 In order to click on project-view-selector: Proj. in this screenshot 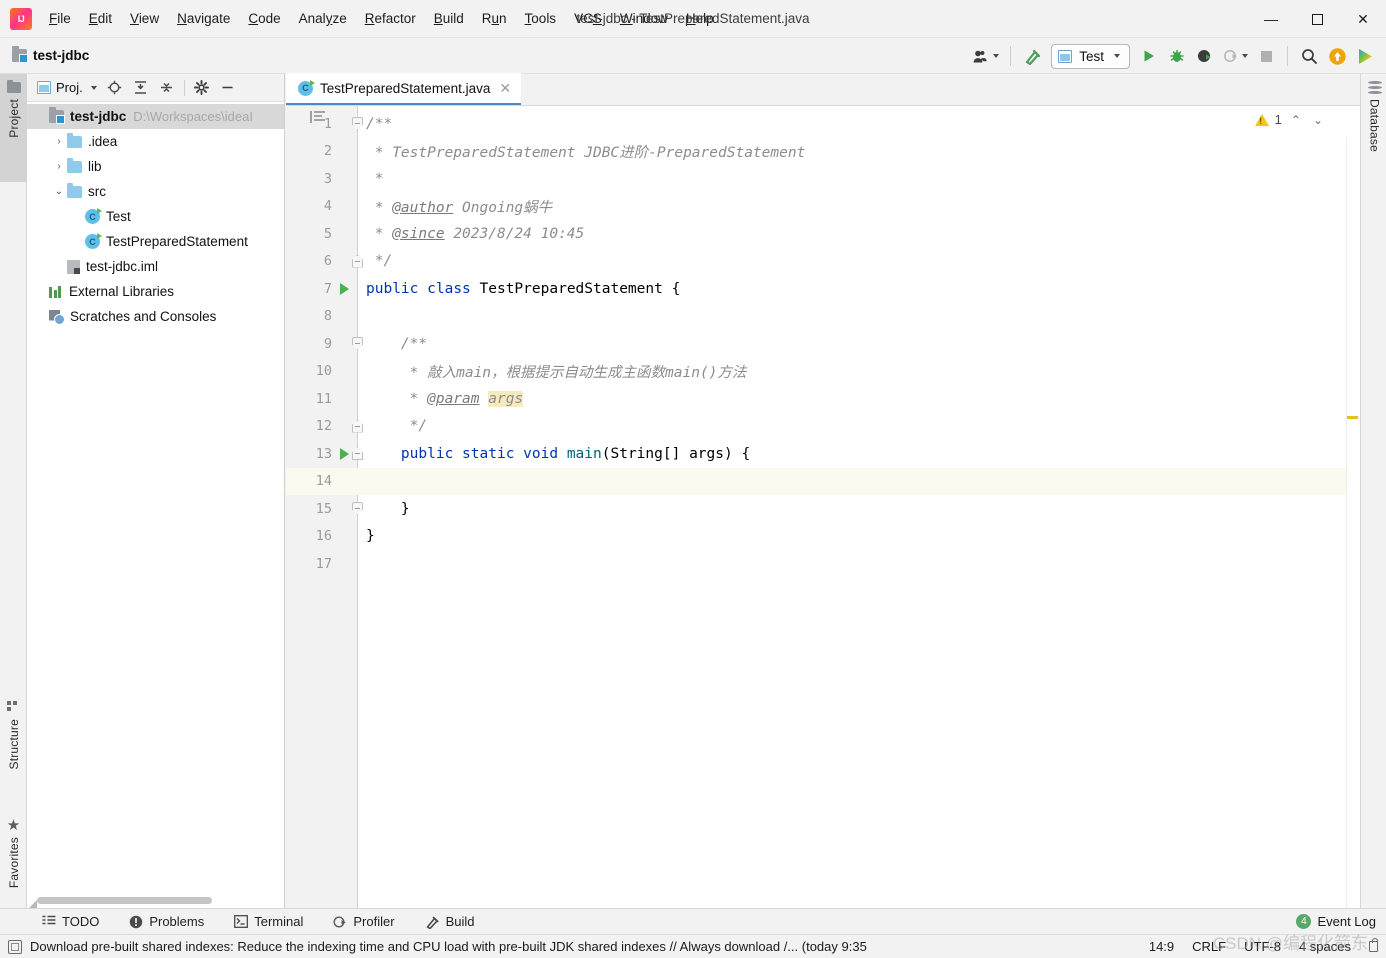, I will do `click(67, 87)`.